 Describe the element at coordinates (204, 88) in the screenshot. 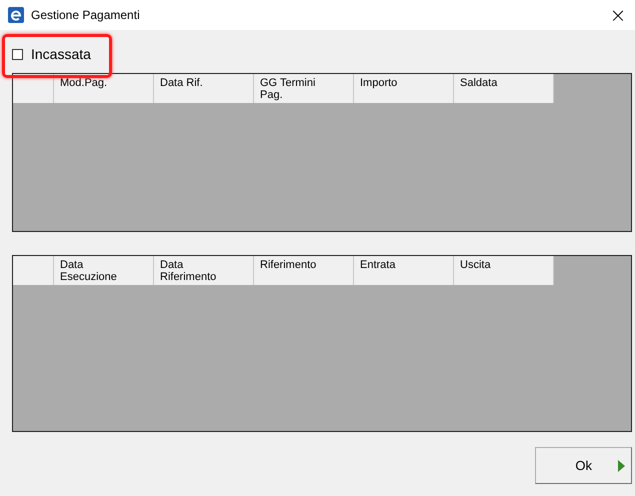

I see `column-header: Data Rif.` at that location.